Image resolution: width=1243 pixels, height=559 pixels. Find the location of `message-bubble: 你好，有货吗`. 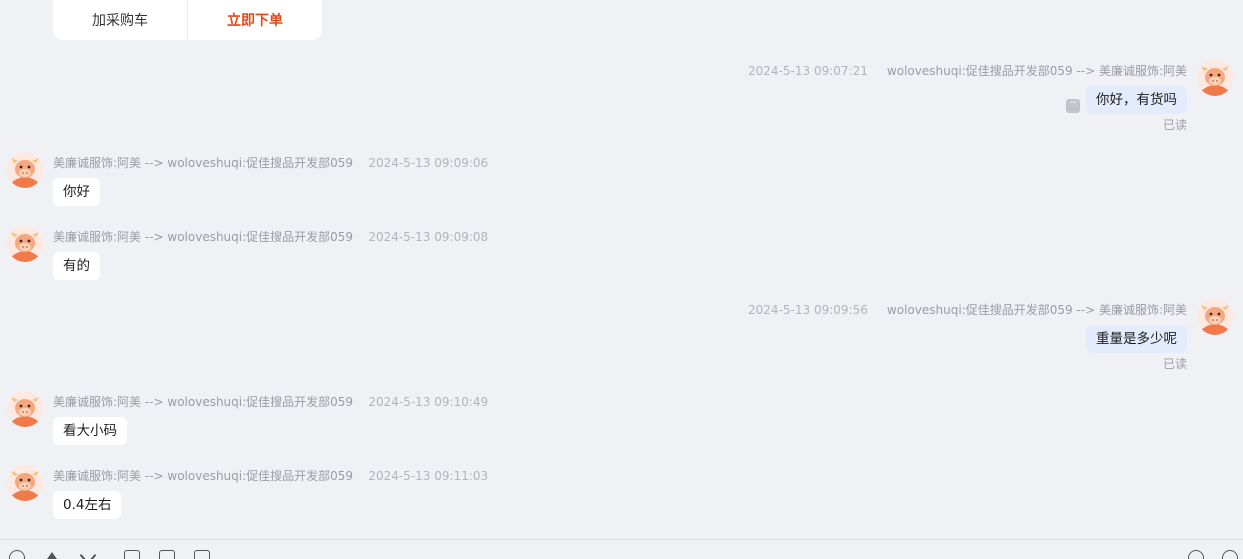

message-bubble: 你好，有货吗 is located at coordinates (1136, 100).